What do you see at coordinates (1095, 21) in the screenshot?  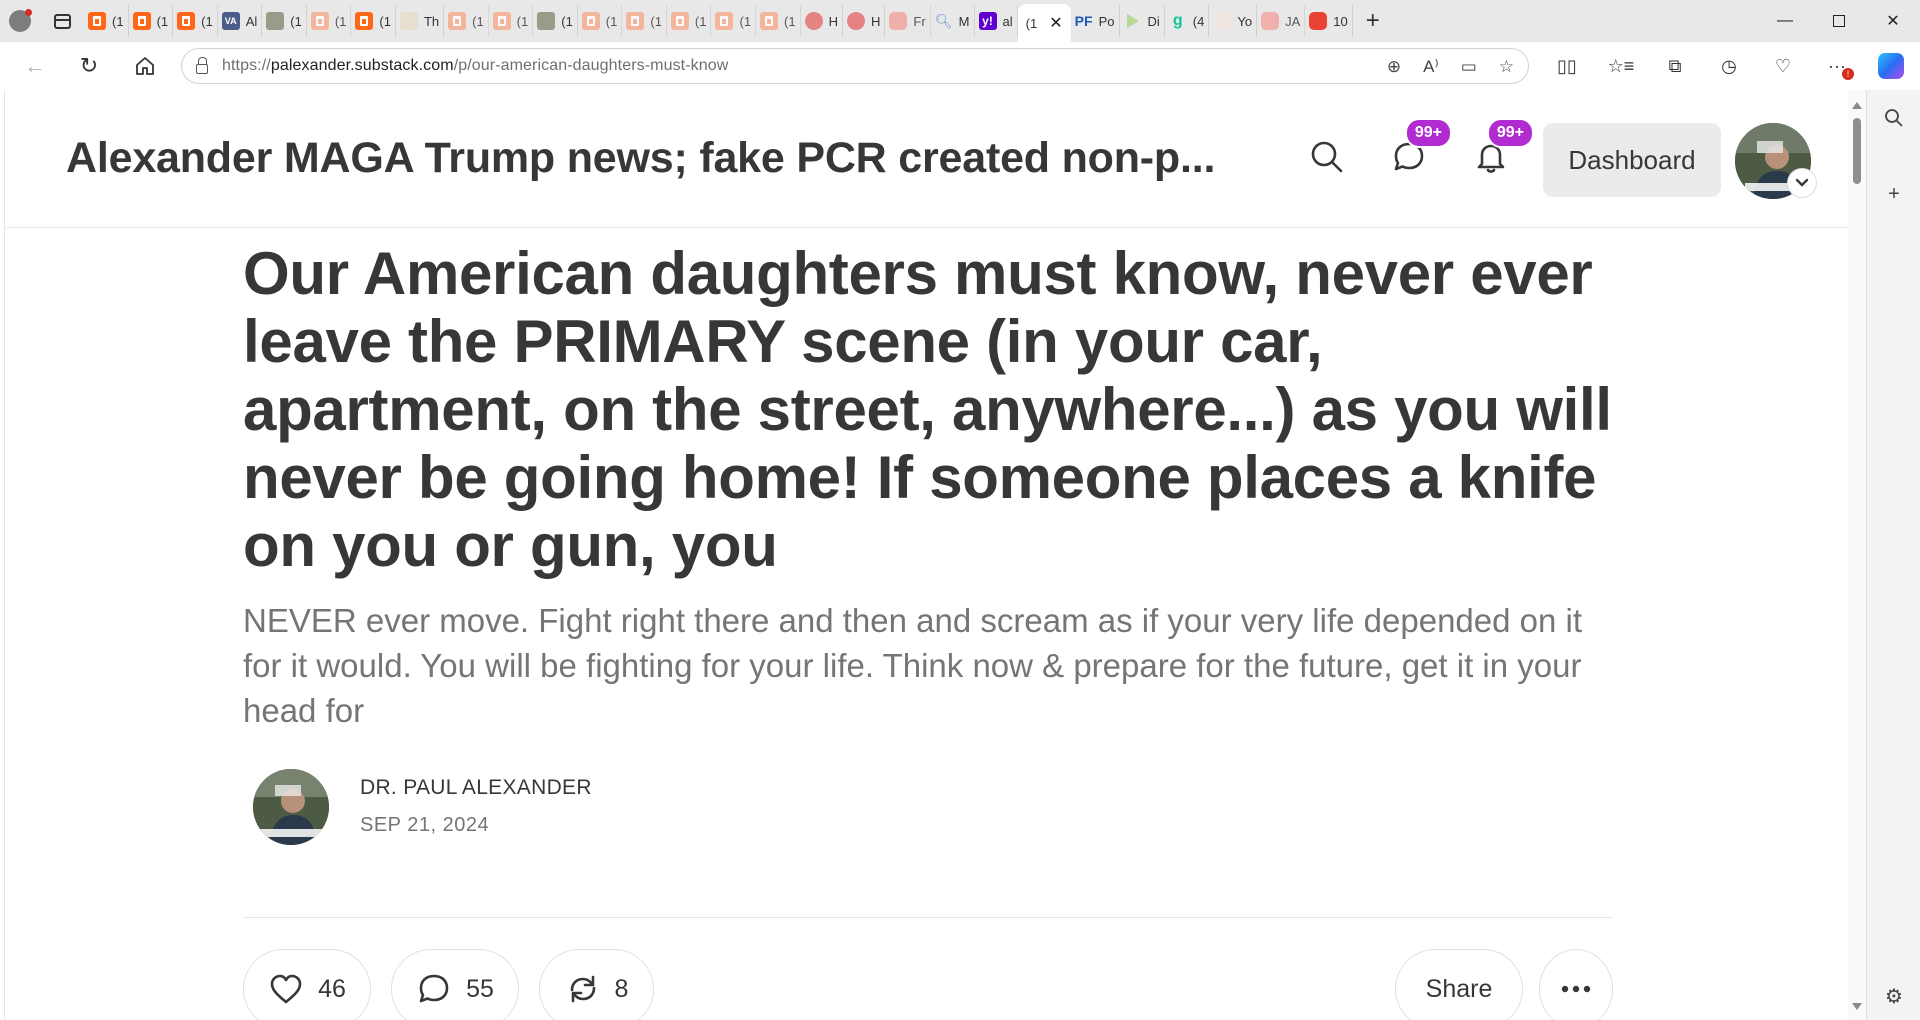 I see `browser-tab: PF Po` at bounding box center [1095, 21].